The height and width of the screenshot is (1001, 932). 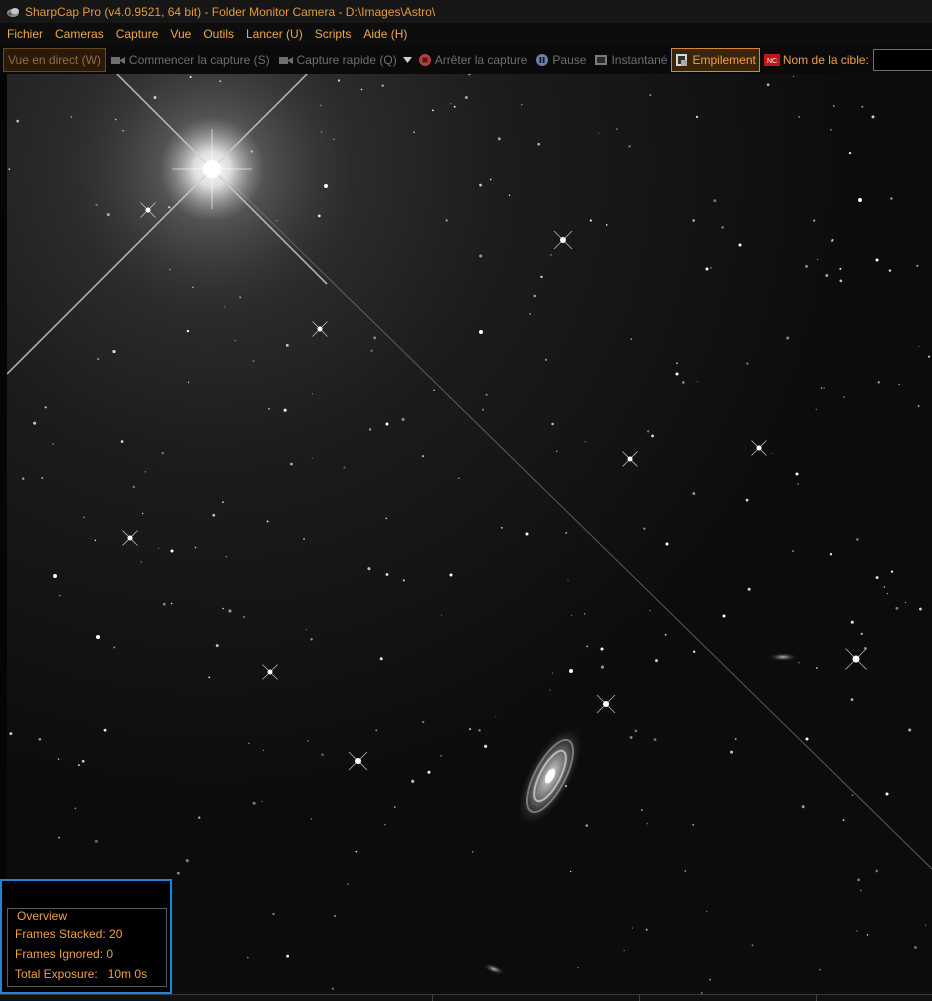 What do you see at coordinates (64, 954) in the screenshot?
I see `frames-ignored: Frames Ignored: 0` at bounding box center [64, 954].